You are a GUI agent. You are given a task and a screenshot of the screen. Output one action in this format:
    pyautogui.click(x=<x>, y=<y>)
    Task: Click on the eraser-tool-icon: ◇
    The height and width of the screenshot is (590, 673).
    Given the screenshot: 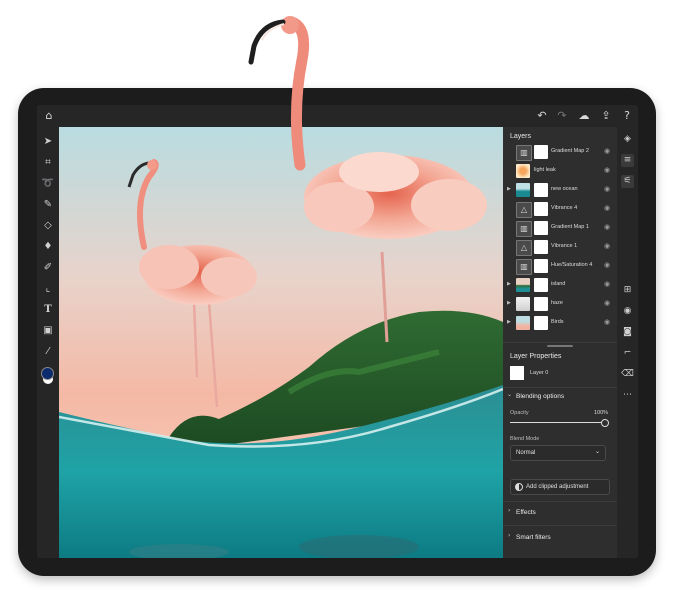 What is the action you would take?
    pyautogui.click(x=48, y=226)
    